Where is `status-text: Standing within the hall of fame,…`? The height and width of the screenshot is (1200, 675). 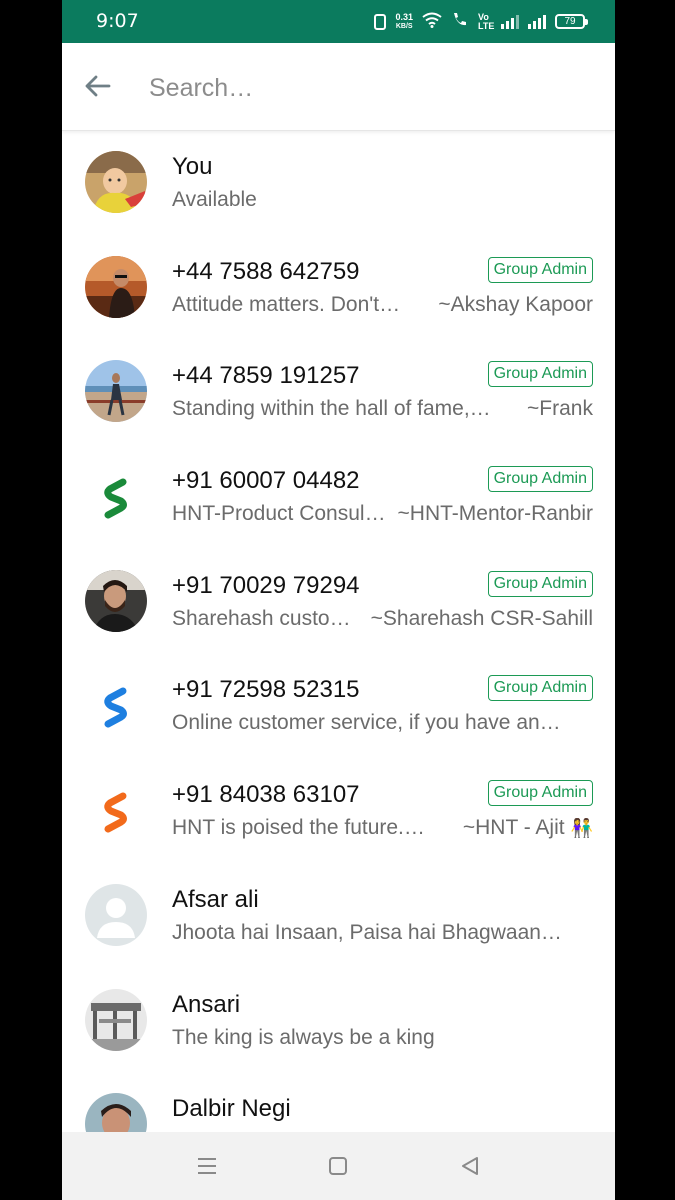 status-text: Standing within the hall of fame,… is located at coordinates (331, 409).